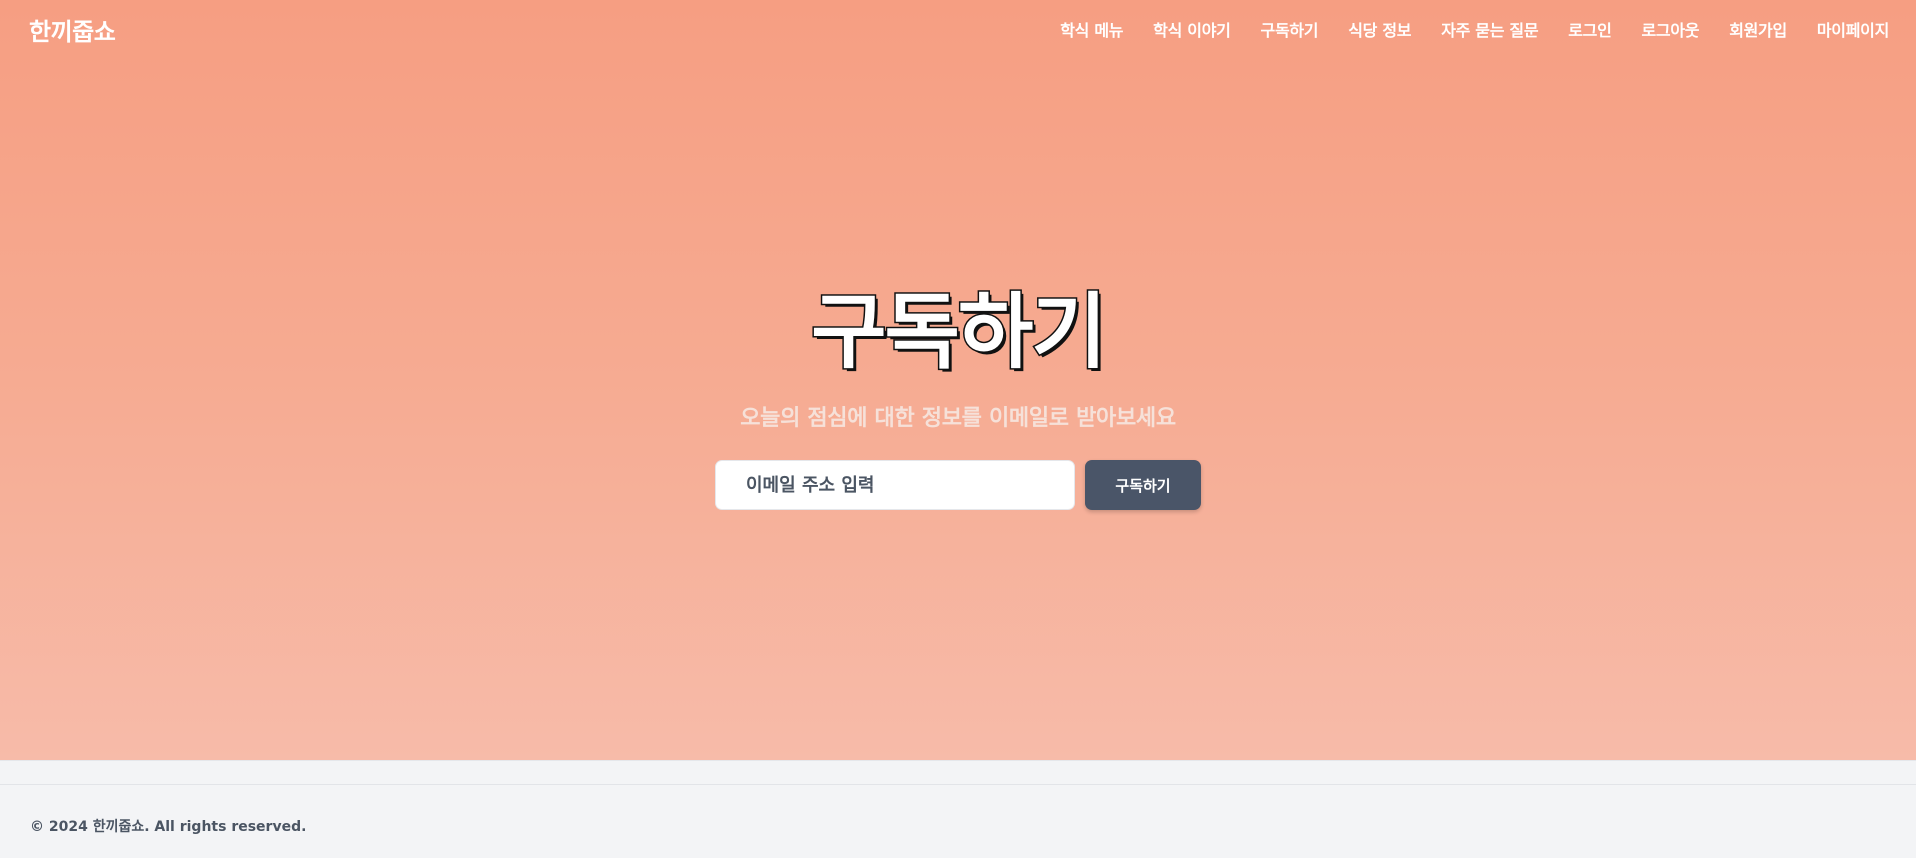 Image resolution: width=1916 pixels, height=858 pixels. I want to click on nav-link-logout: 로그아웃, so click(1671, 29).